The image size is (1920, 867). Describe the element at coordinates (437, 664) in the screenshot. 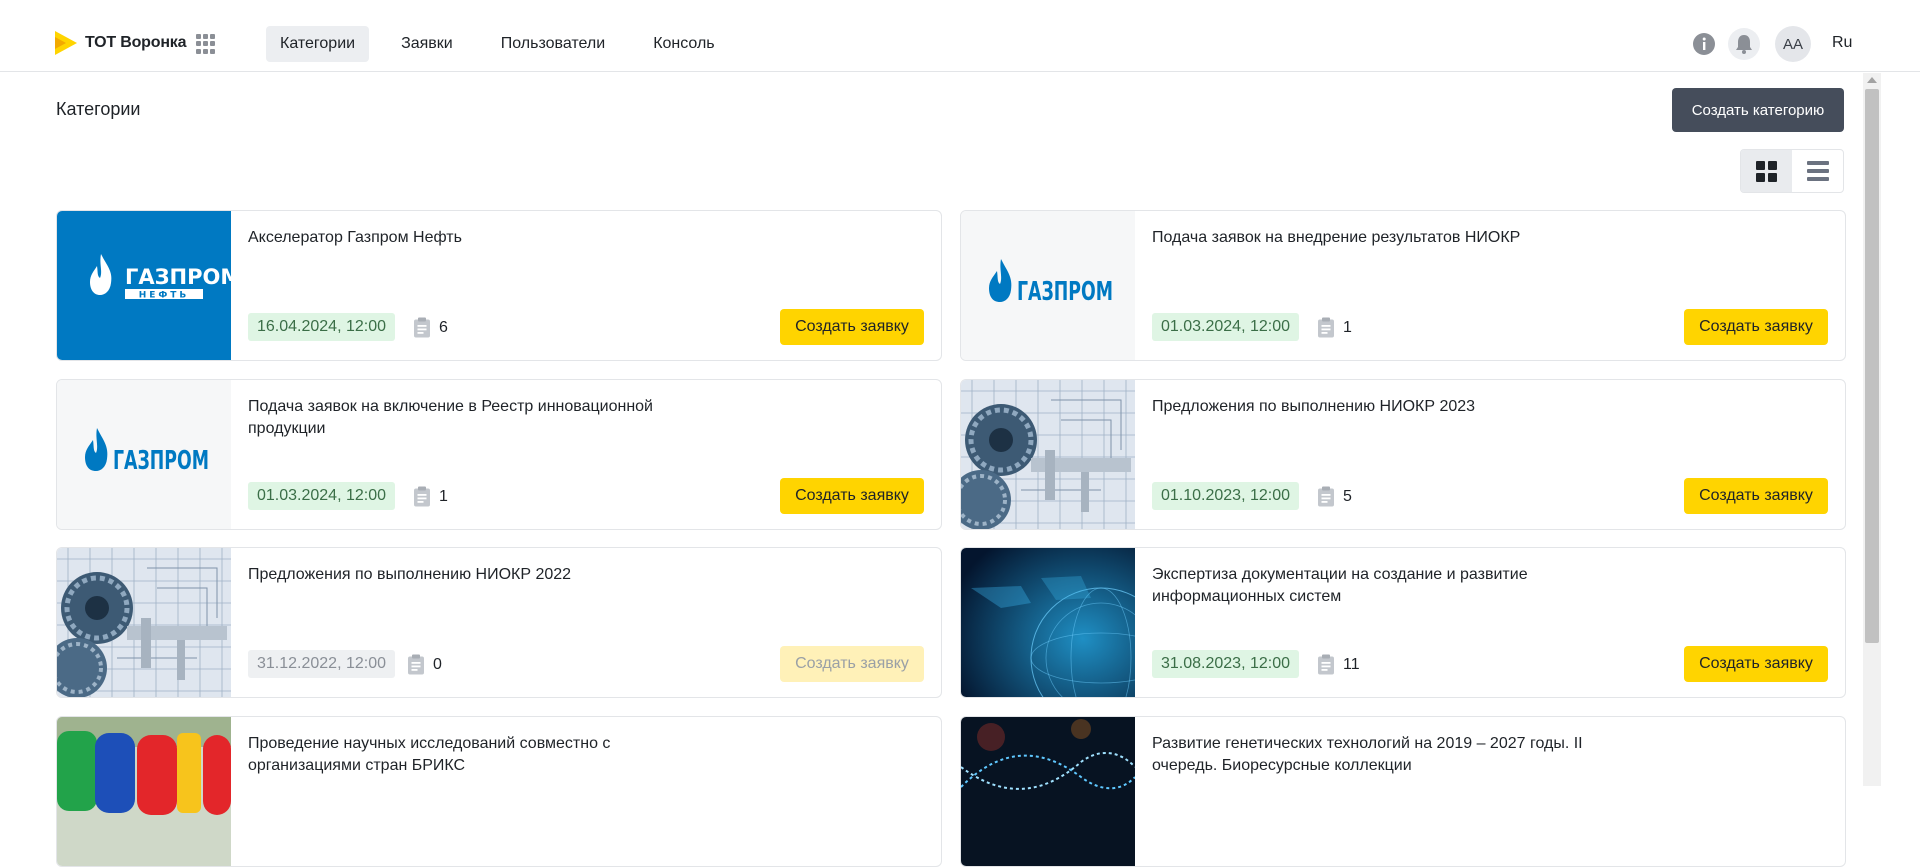

I see `applications-count-value: 0` at that location.